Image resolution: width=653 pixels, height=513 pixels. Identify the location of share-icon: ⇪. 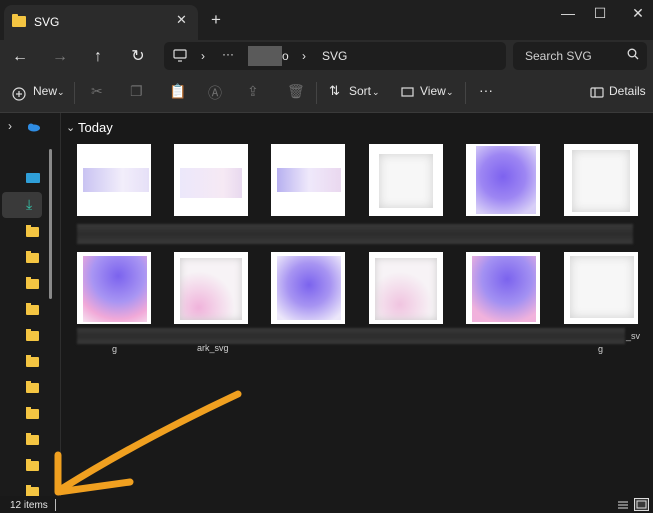
(253, 91).